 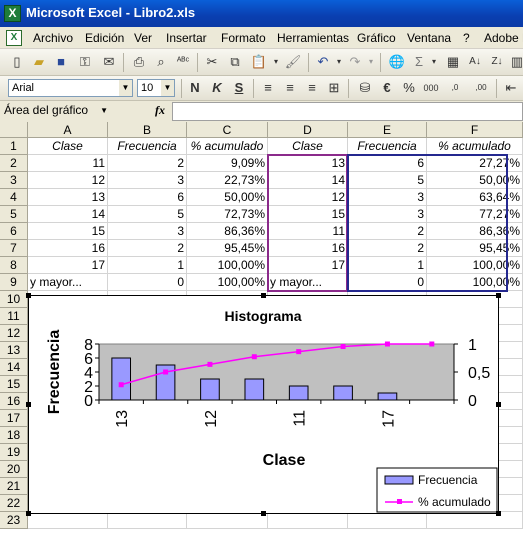 What do you see at coordinates (14, 469) in the screenshot?
I see `row-header-20: 20` at bounding box center [14, 469].